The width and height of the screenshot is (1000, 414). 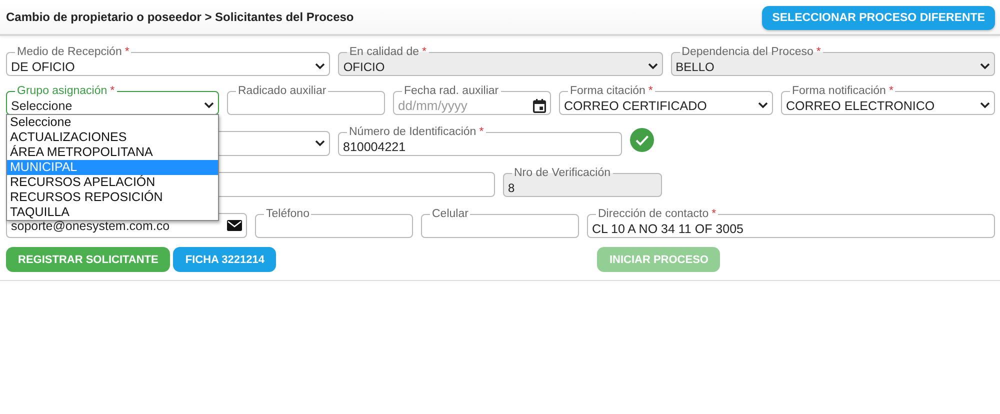 I want to click on calendar-icon, so click(x=539, y=105).